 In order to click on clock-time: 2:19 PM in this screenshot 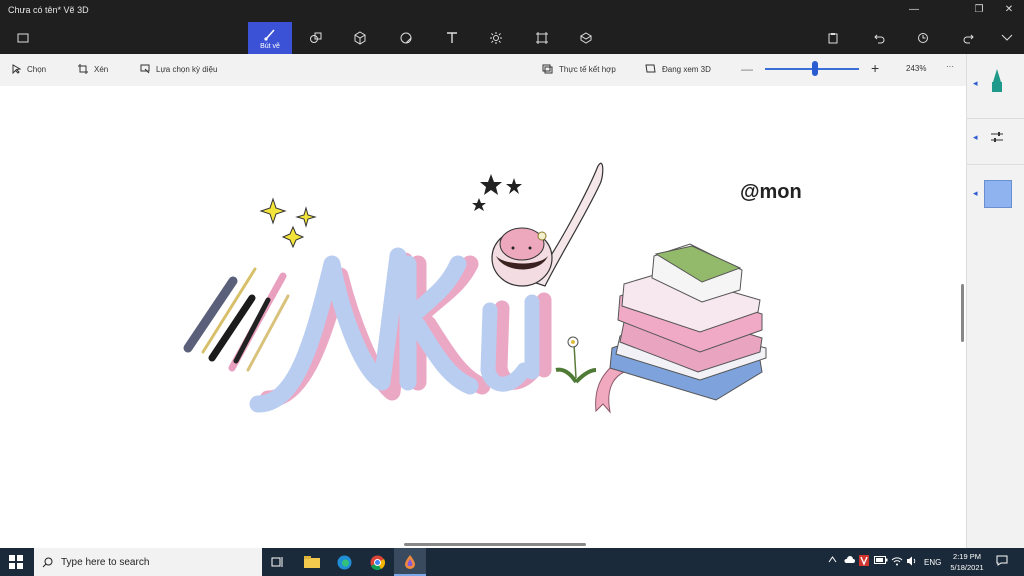, I will do `click(967, 556)`.